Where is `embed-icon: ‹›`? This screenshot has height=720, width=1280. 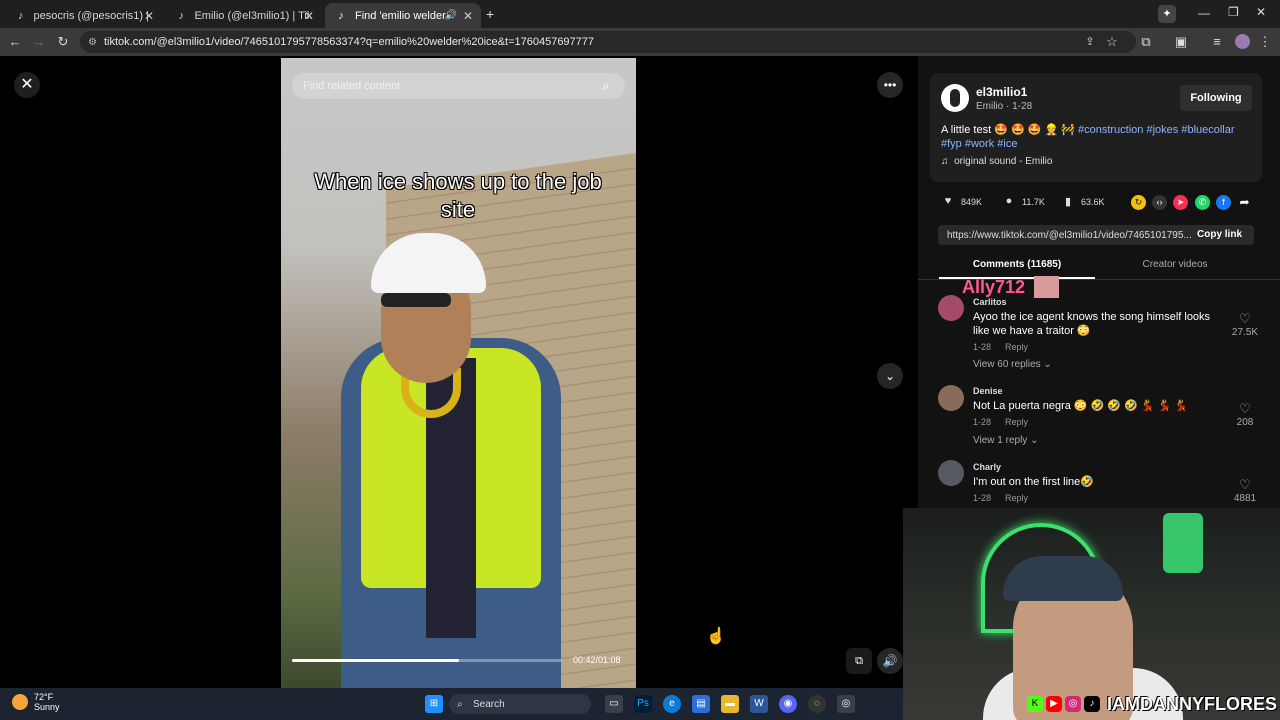
embed-icon: ‹› is located at coordinates (1159, 202).